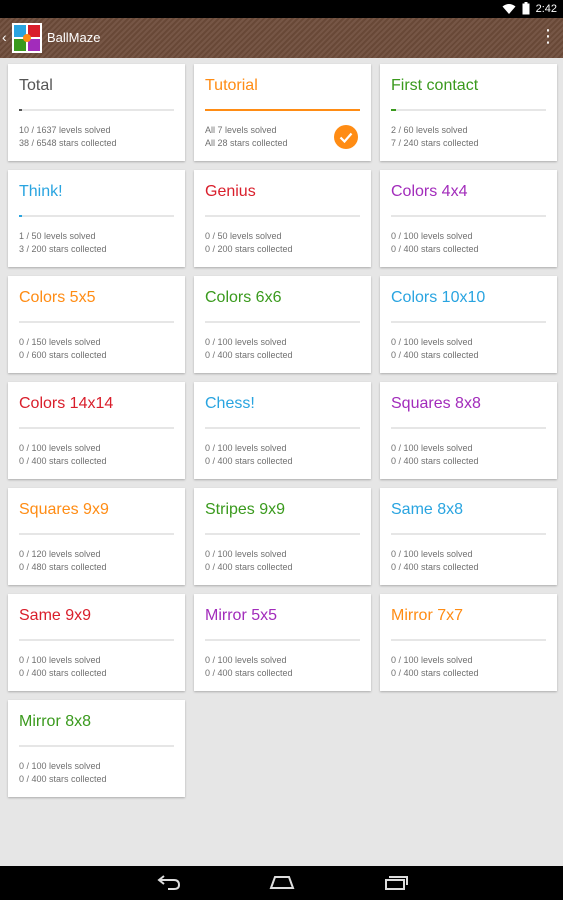 Image resolution: width=563 pixels, height=900 pixels. I want to click on nav-home-icon, so click(282, 882).